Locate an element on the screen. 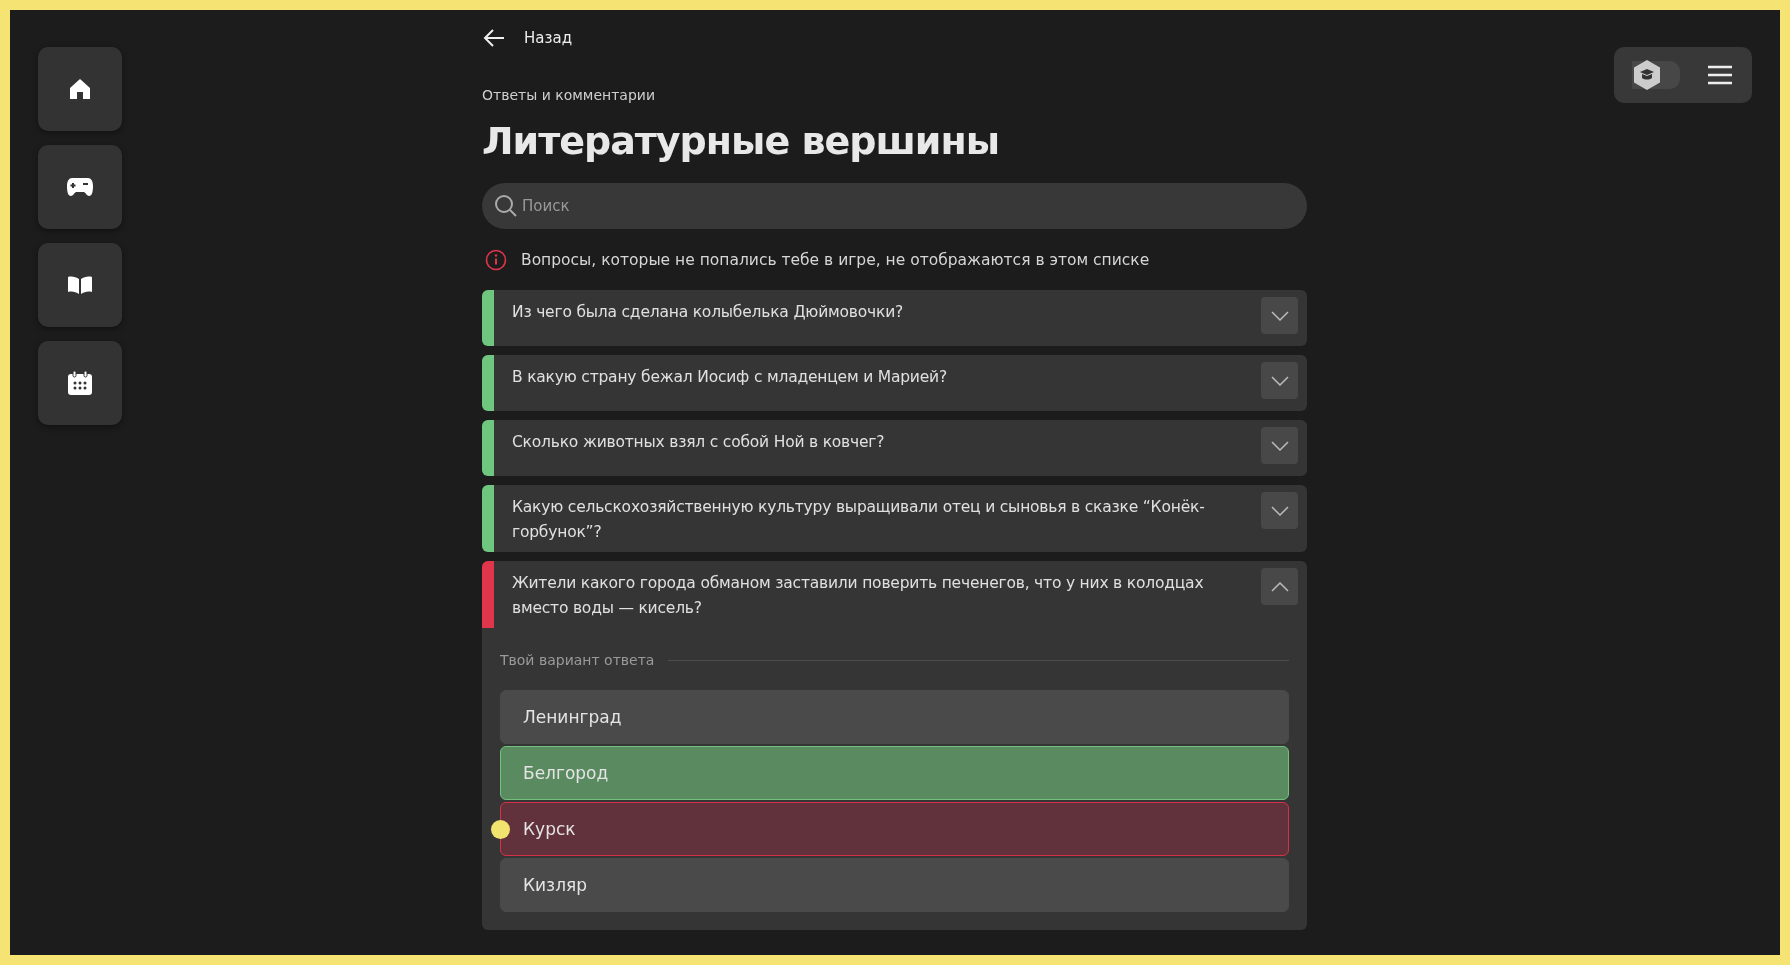 Image resolution: width=1790 pixels, height=965 pixels. breadcrumb: Ответы и комментарии is located at coordinates (569, 95).